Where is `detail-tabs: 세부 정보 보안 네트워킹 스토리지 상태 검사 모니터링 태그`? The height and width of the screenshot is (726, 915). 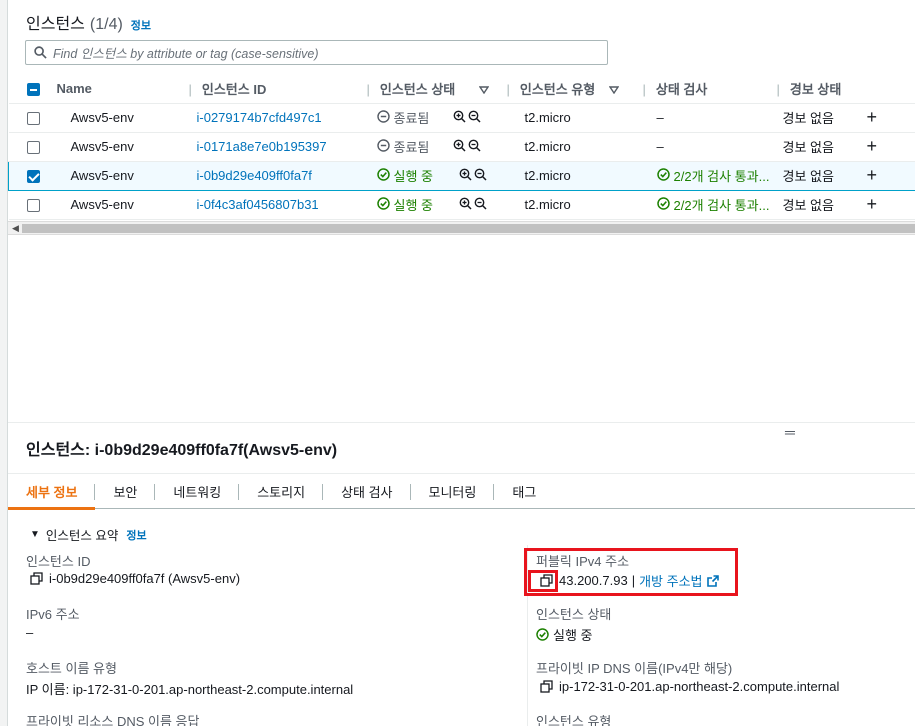 detail-tabs: 세부 정보 보안 네트워킹 스토리지 상태 검사 모니터링 태그 is located at coordinates (461, 491).